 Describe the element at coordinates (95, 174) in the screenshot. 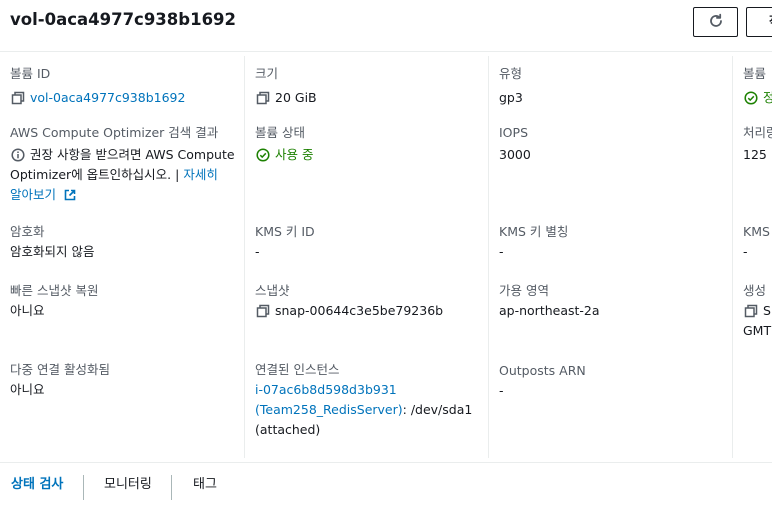

I see `optimizer-text-line2: Optimizer에 옵트인하십시오. |` at that location.